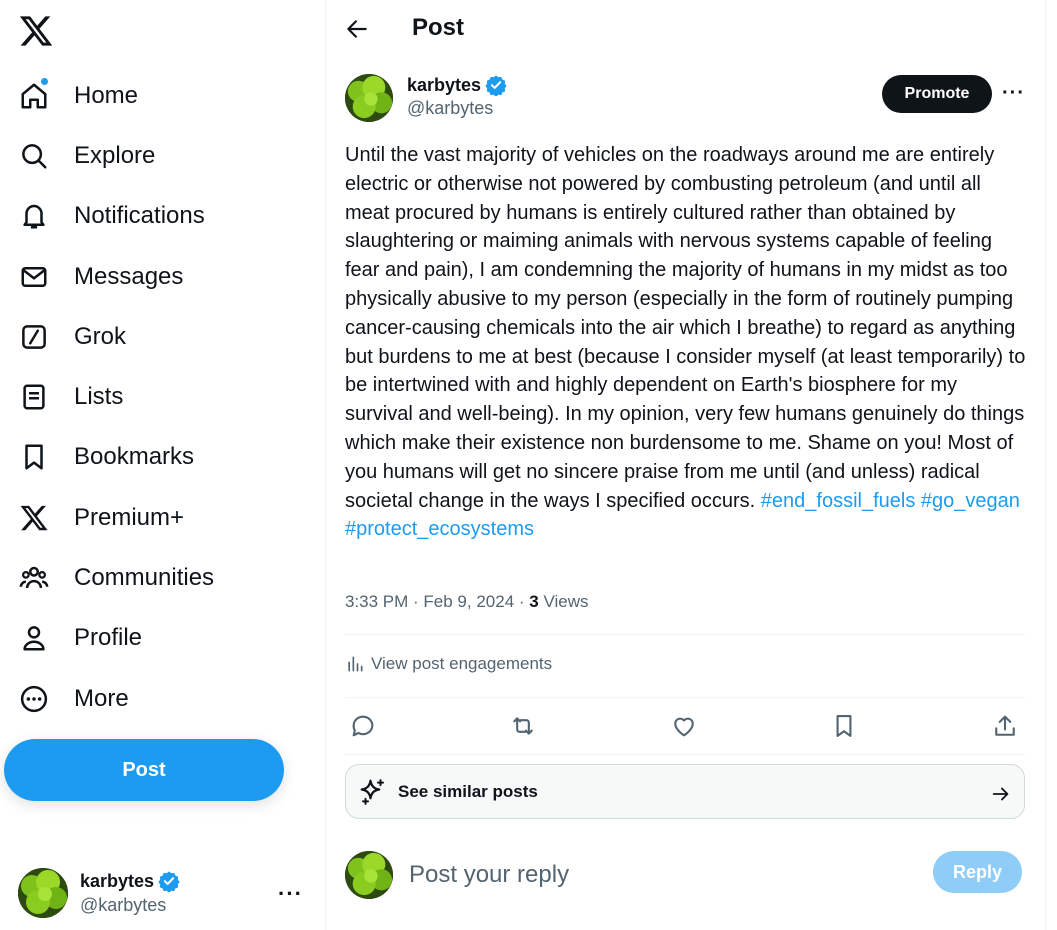  I want to click on nav-label-more: More, so click(101, 698).